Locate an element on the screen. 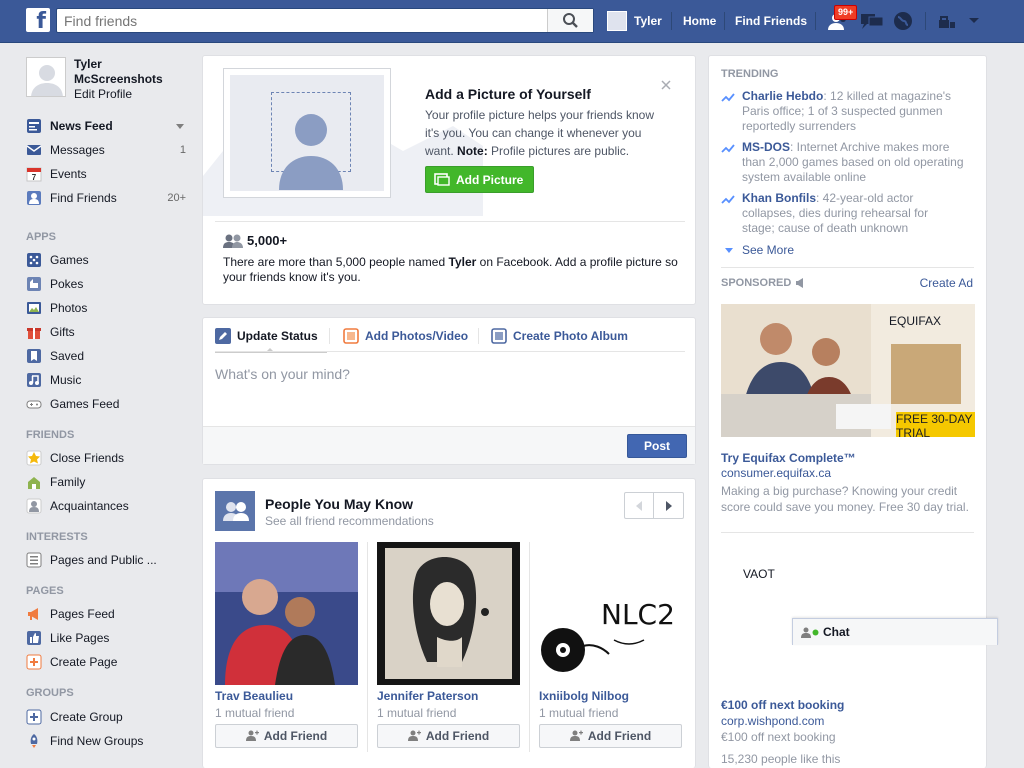 The width and height of the screenshot is (1024, 768). person-name: Trav Beaulieu is located at coordinates (254, 696).